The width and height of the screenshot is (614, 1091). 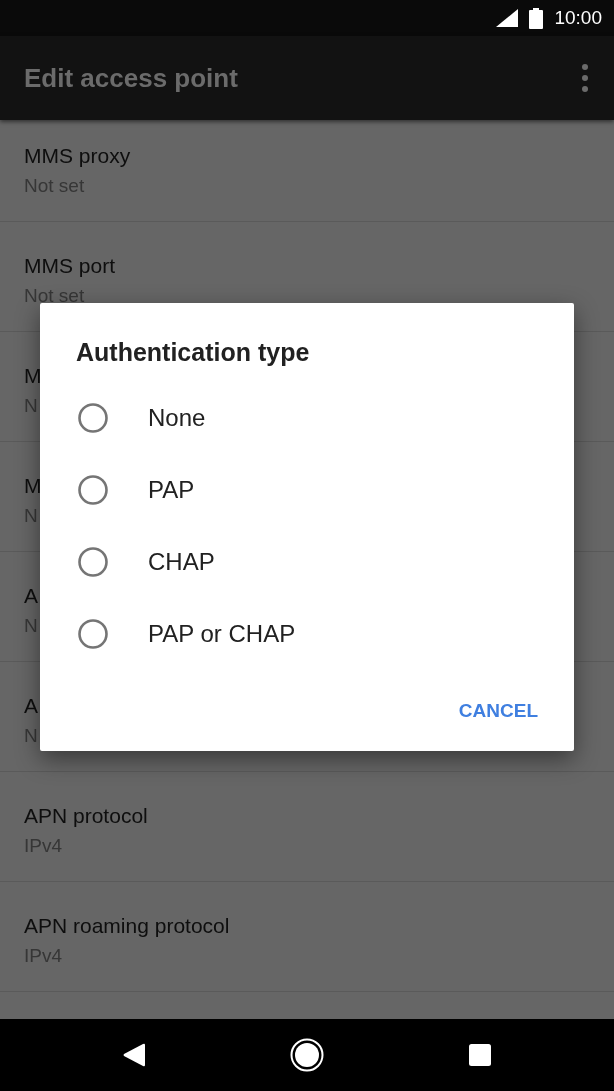 What do you see at coordinates (134, 1055) in the screenshot?
I see `back-icon` at bounding box center [134, 1055].